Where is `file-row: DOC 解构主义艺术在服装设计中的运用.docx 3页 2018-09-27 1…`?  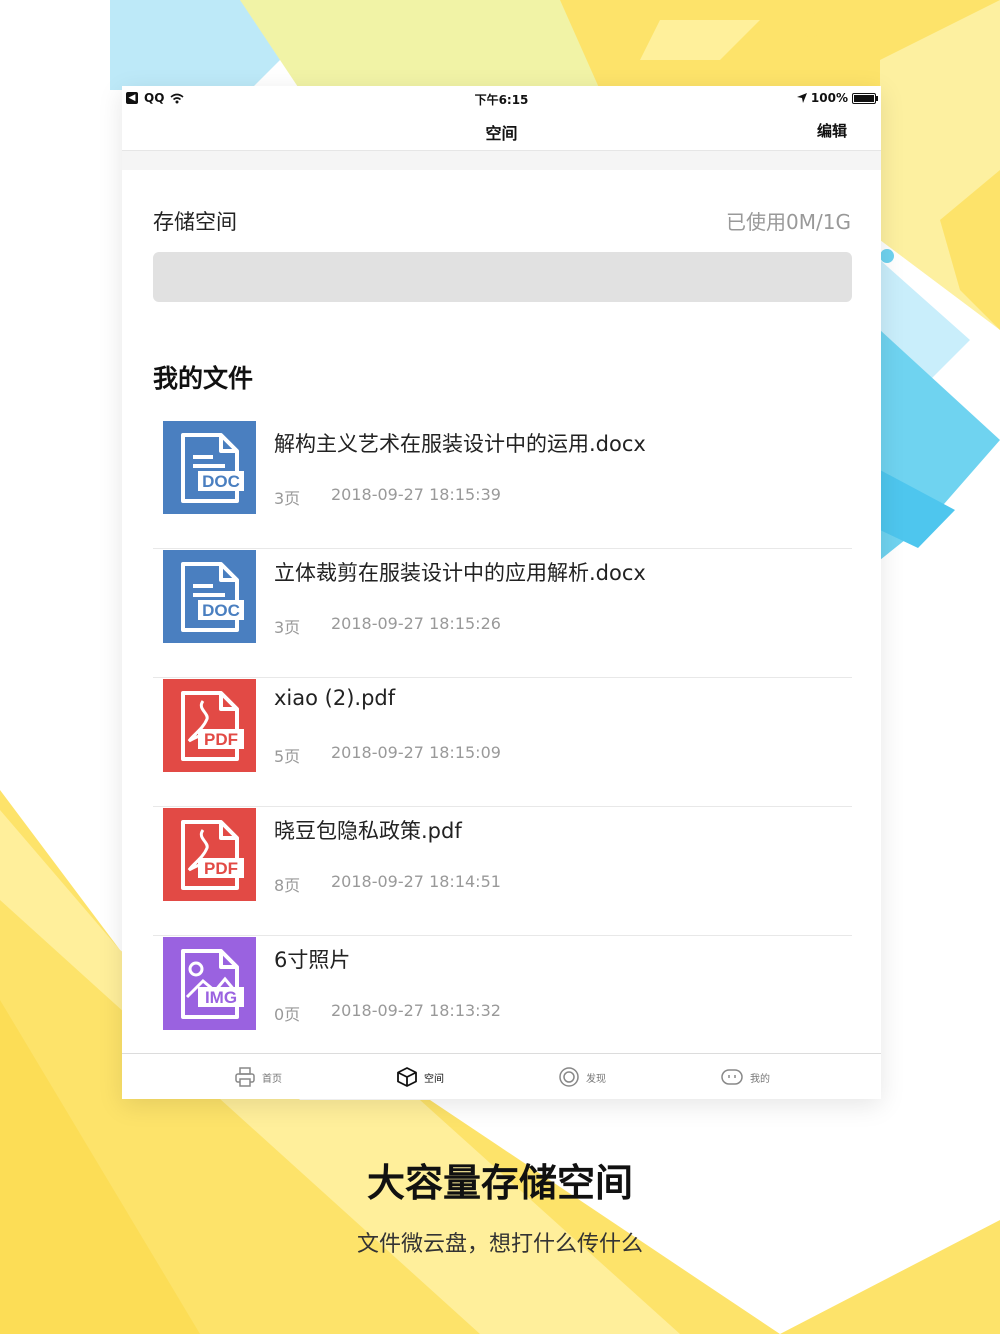 file-row: DOC 解构主义艺术在服装设计中的运用.docx 3页 2018-09-27 1… is located at coordinates (502, 484).